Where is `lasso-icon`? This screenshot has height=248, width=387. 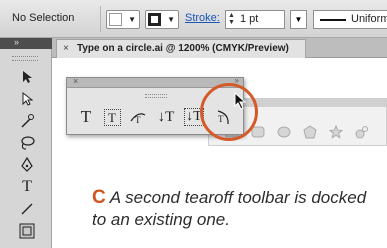 lasso-icon is located at coordinates (28, 143).